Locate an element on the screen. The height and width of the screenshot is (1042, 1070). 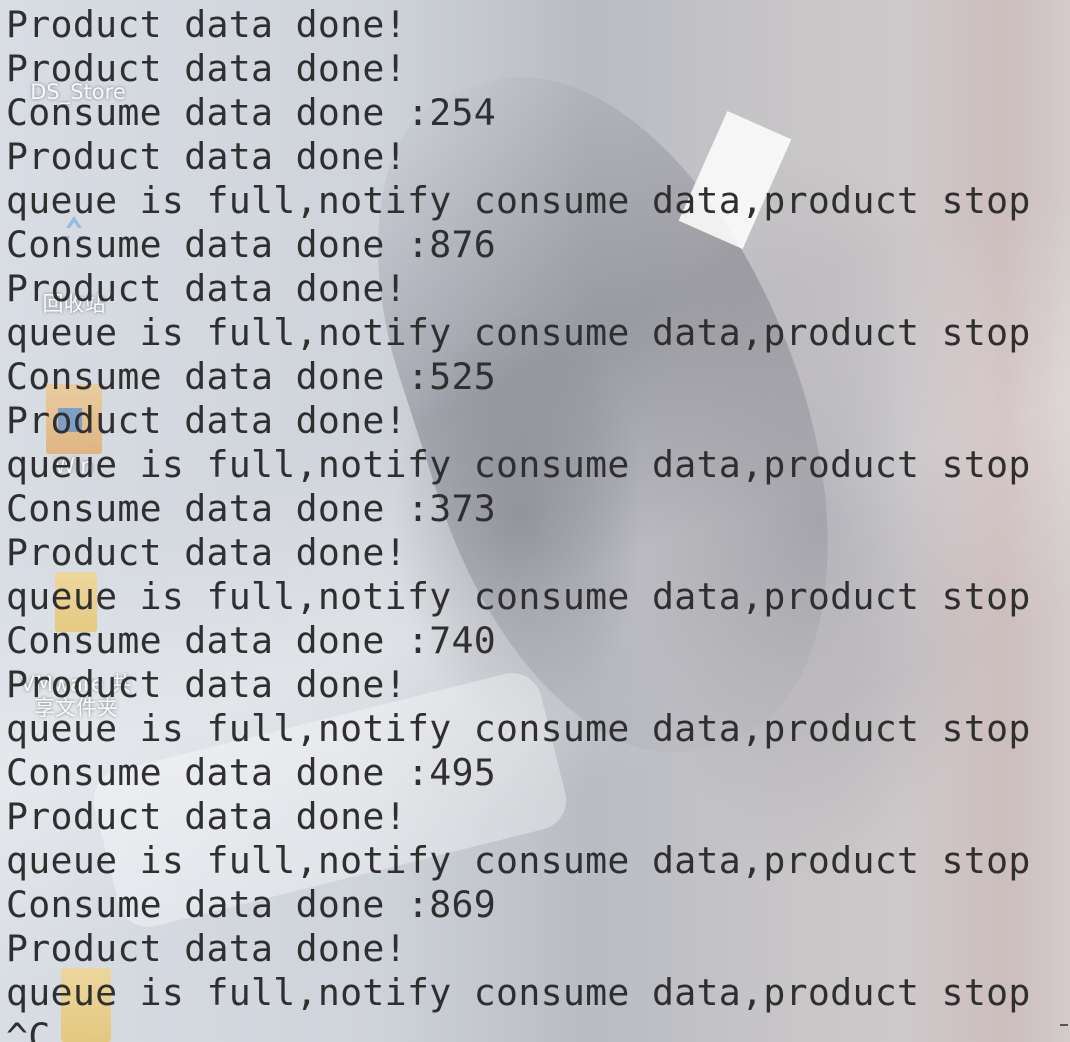
scrollbar-indicator is located at coordinates (1064, 1025).